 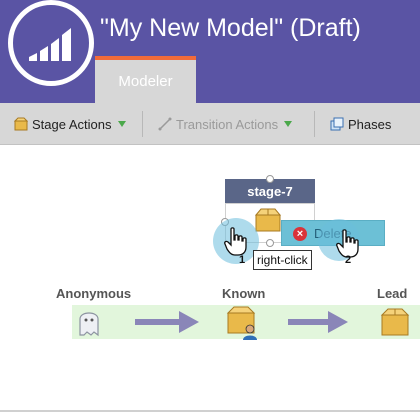 I want to click on stage-actions-menu: Stage Actions, so click(x=70, y=124).